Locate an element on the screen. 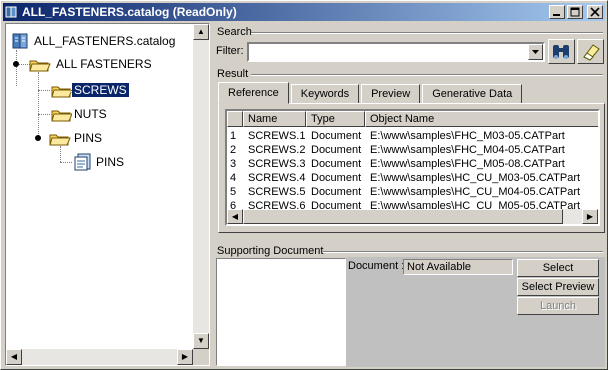 The image size is (608, 370). column-header-type: Type is located at coordinates (335, 119).